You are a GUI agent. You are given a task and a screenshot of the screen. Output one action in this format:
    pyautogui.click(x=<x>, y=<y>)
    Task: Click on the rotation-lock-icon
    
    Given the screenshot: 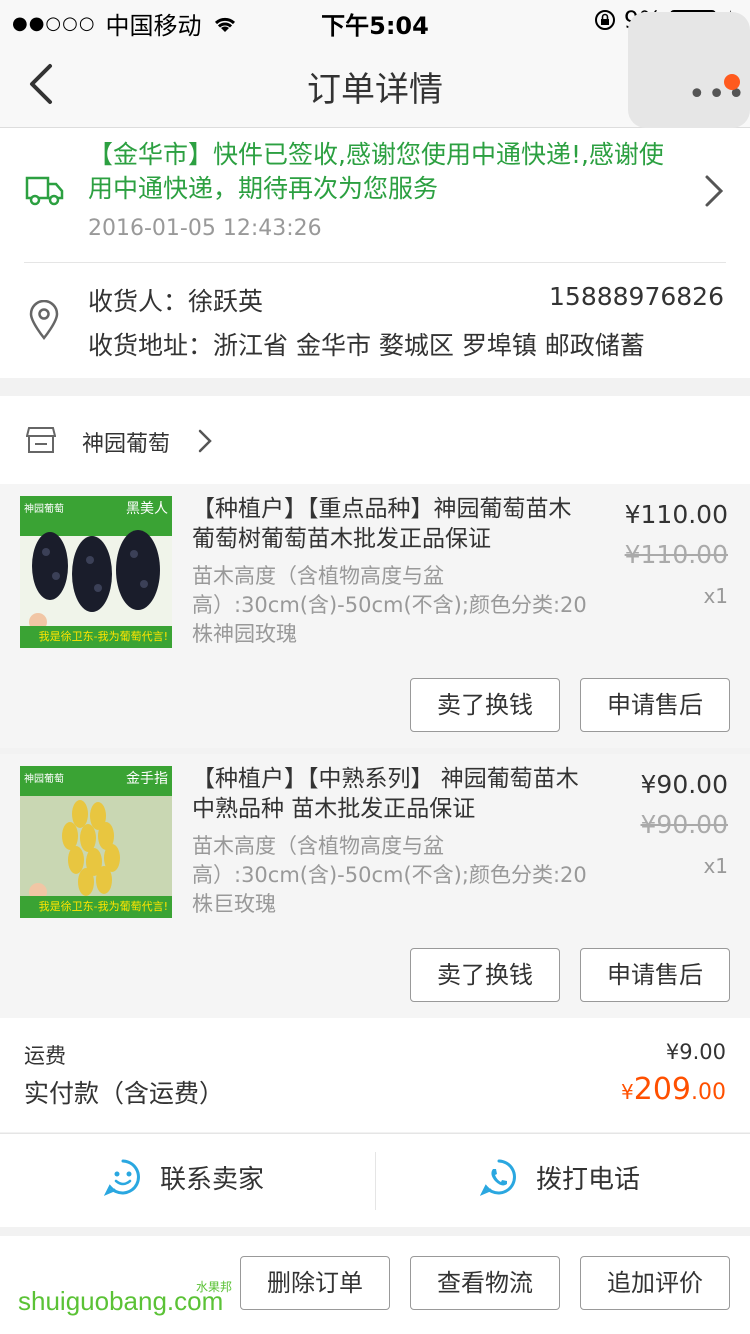 What is the action you would take?
    pyautogui.click(x=604, y=20)
    